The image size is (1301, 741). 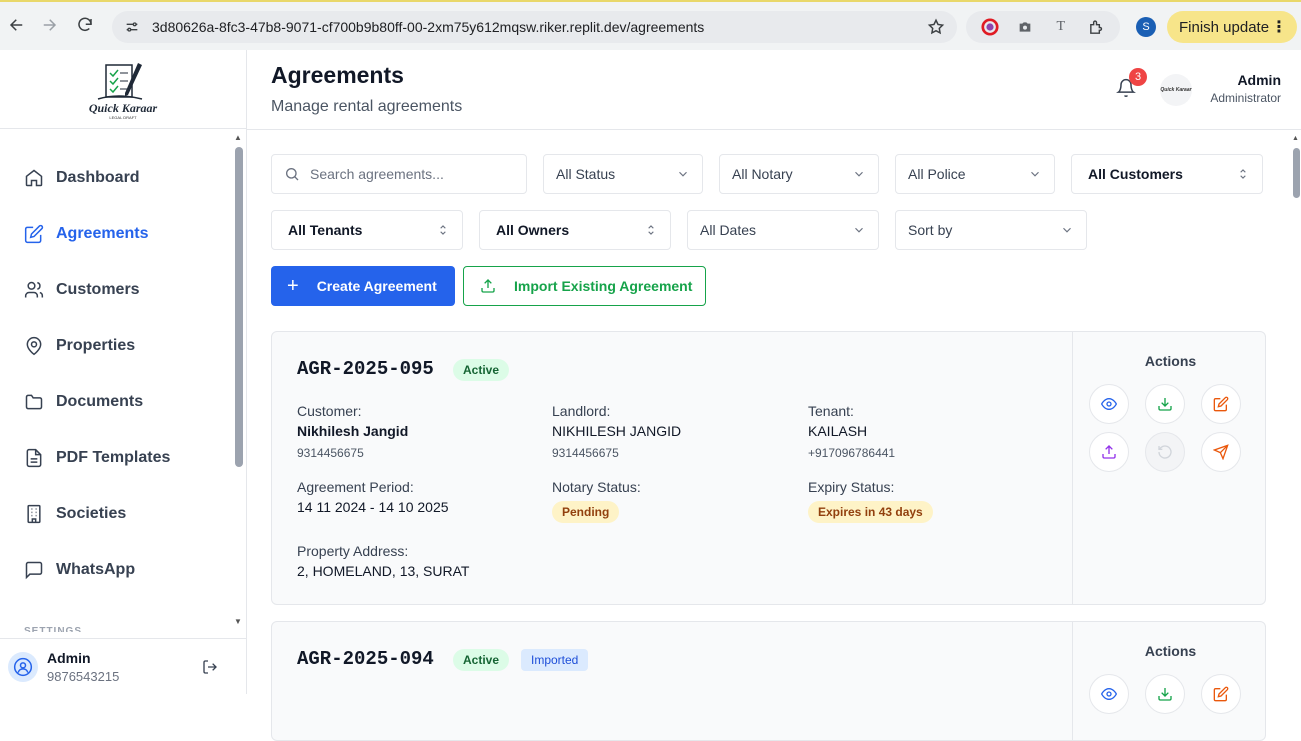 What do you see at coordinates (132, 27) in the screenshot?
I see `site-info-icon` at bounding box center [132, 27].